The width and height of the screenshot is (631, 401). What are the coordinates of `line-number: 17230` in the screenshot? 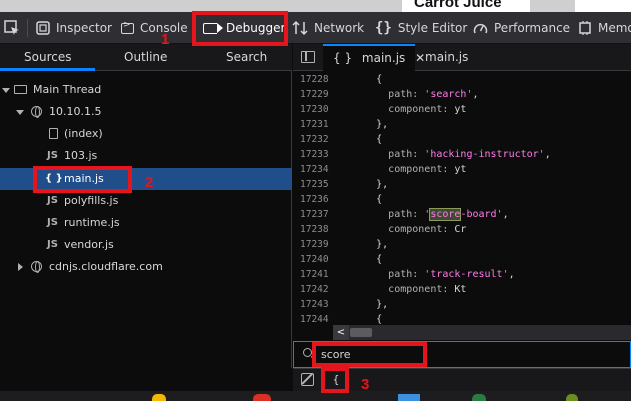 It's located at (315, 109).